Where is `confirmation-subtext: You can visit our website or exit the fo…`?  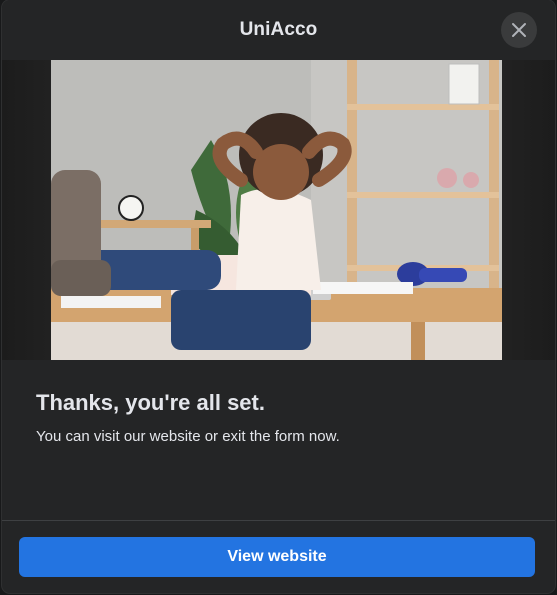 confirmation-subtext: You can visit our website or exit the fo… is located at coordinates (188, 436).